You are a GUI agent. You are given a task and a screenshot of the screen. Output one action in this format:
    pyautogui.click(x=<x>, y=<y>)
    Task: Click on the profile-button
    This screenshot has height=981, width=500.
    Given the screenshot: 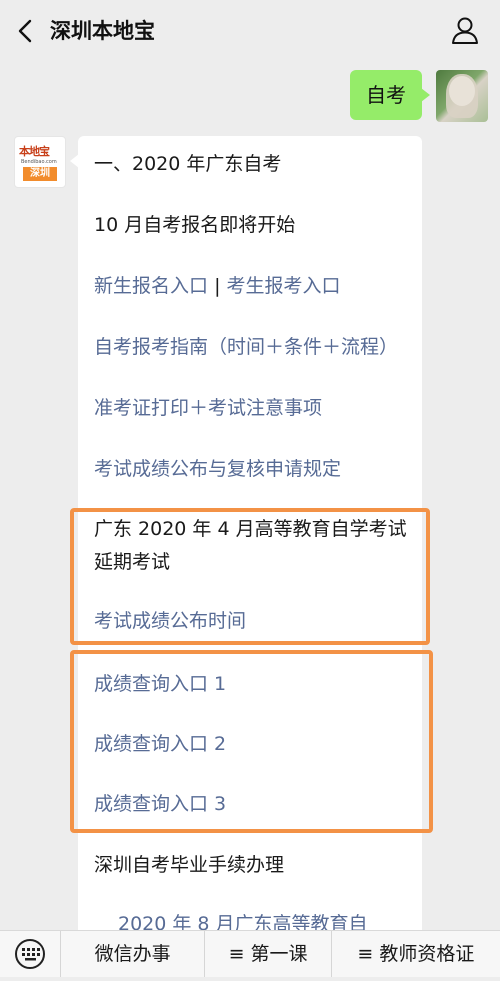 What is the action you would take?
    pyautogui.click(x=465, y=30)
    